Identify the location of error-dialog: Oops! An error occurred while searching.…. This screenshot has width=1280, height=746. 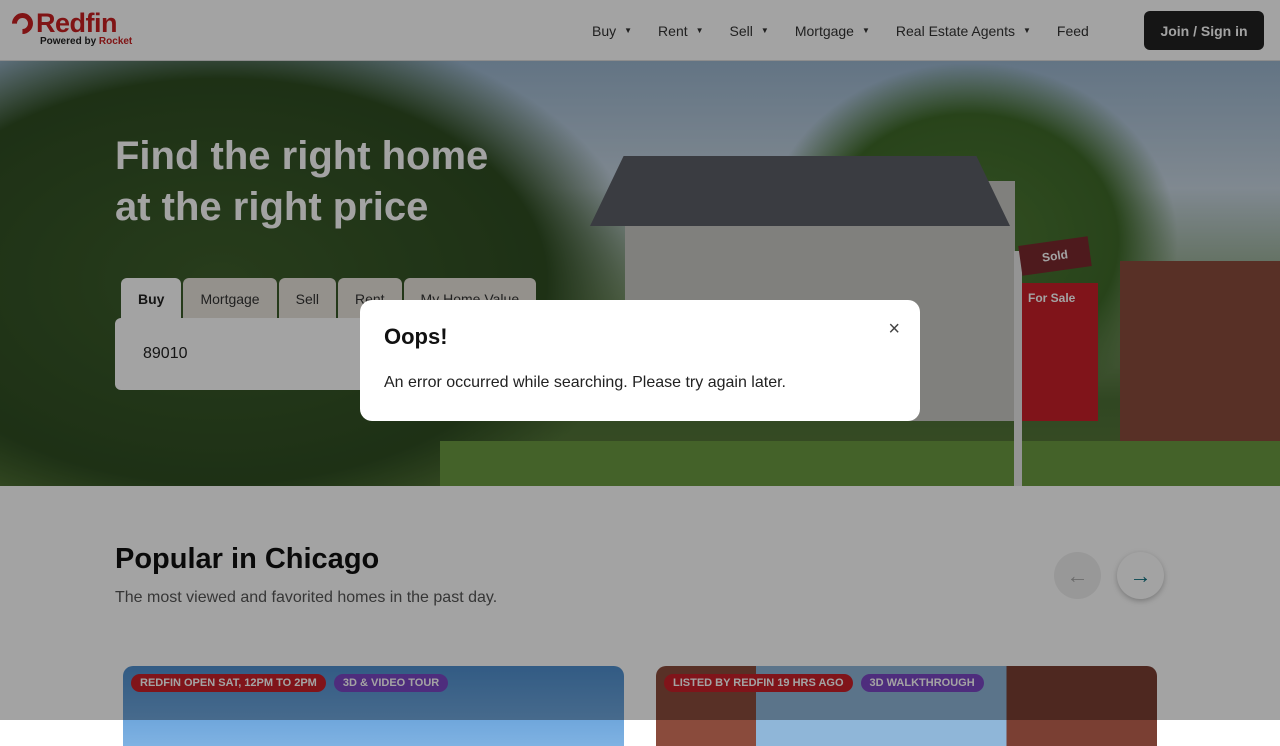
(640, 360).